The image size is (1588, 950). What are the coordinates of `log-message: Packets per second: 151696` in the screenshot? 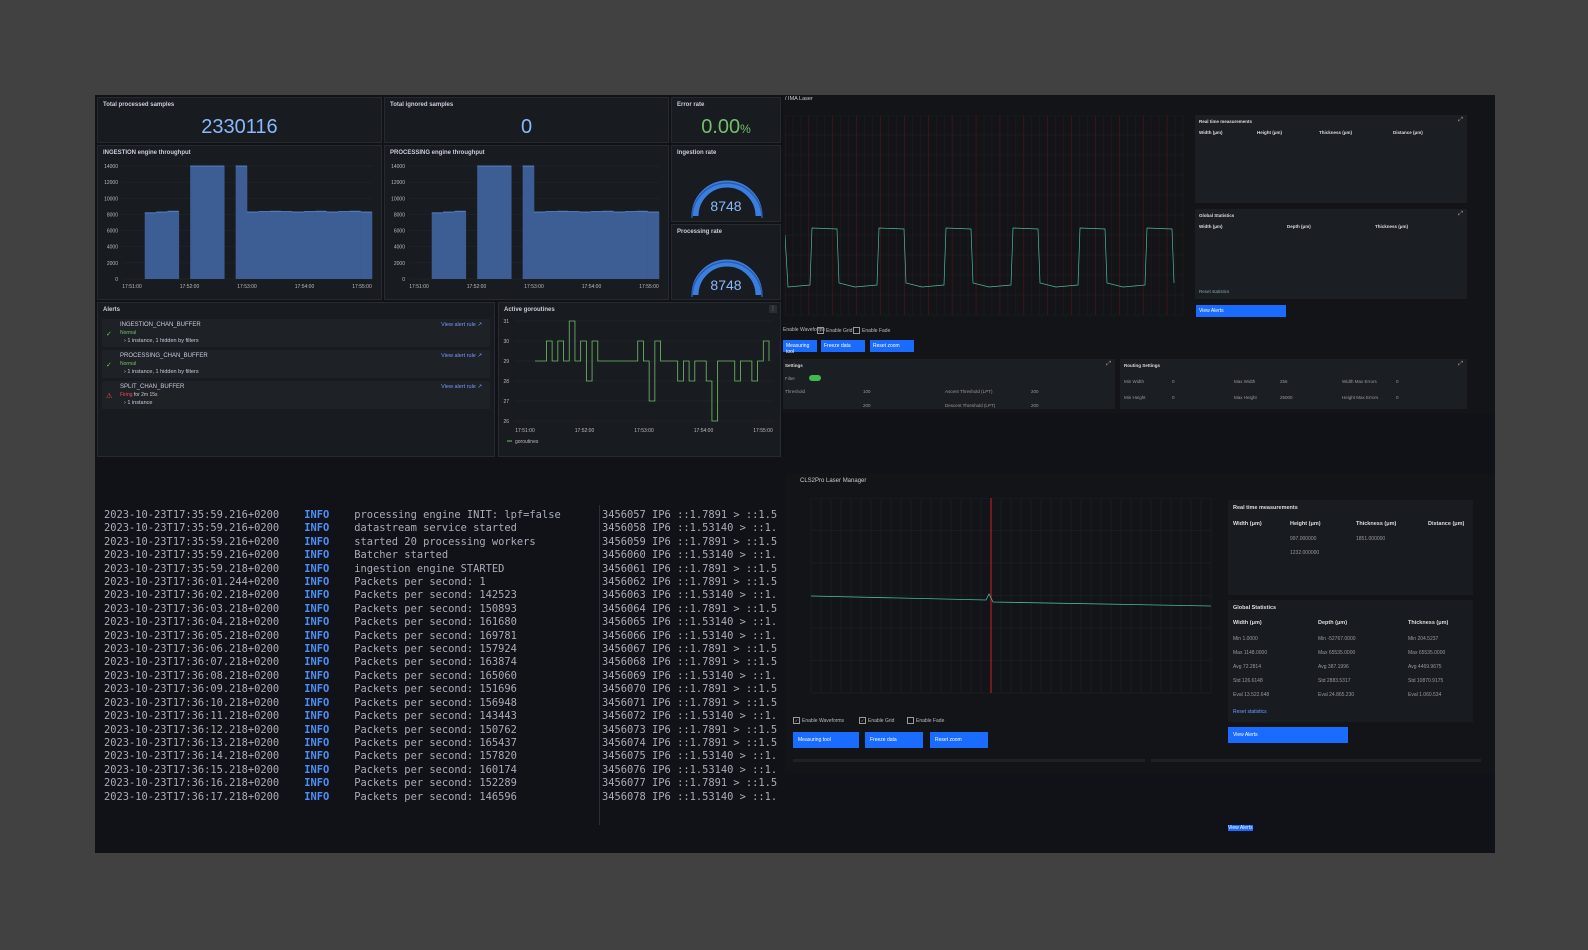 It's located at (435, 689).